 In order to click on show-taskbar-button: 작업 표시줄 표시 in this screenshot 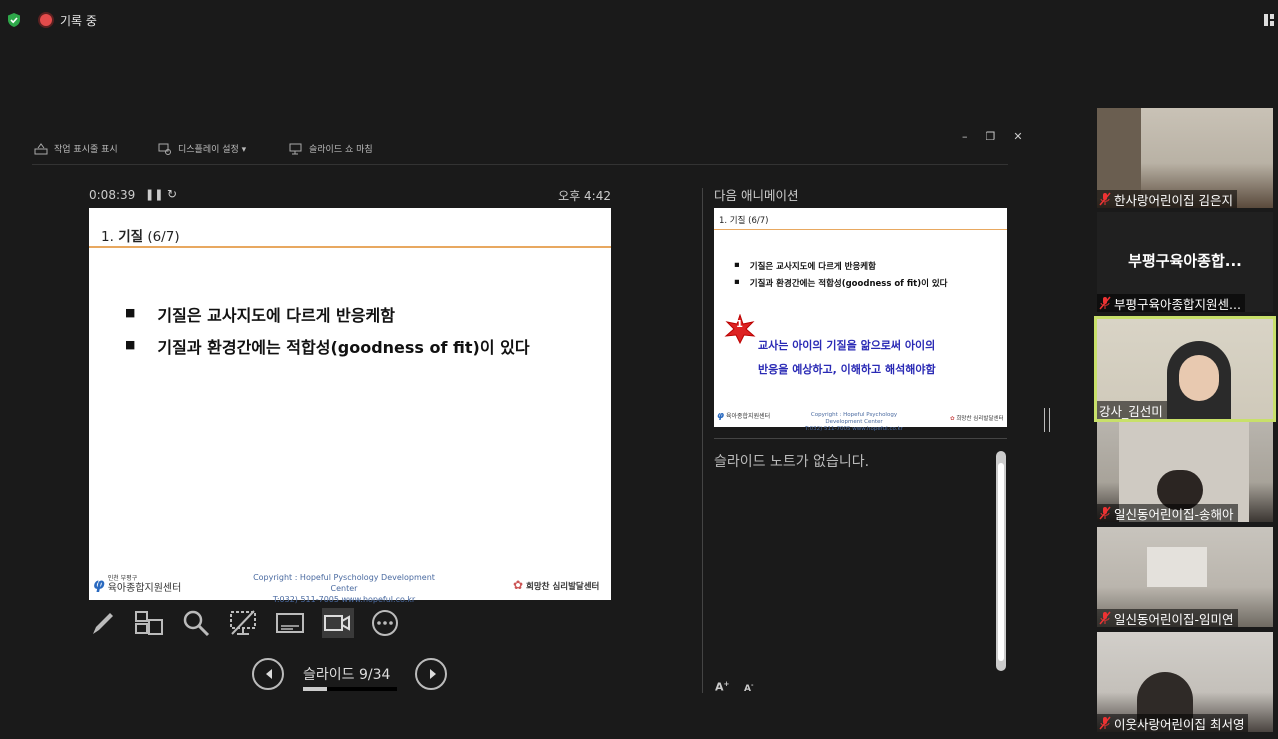, I will do `click(76, 148)`.